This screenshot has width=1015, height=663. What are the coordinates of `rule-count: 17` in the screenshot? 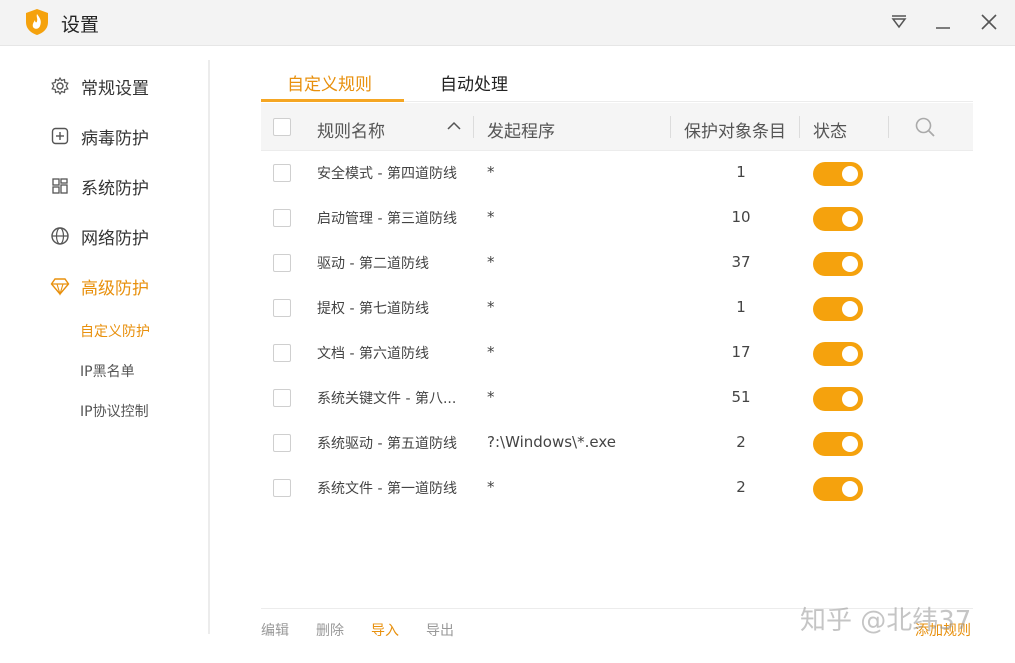 It's located at (741, 352).